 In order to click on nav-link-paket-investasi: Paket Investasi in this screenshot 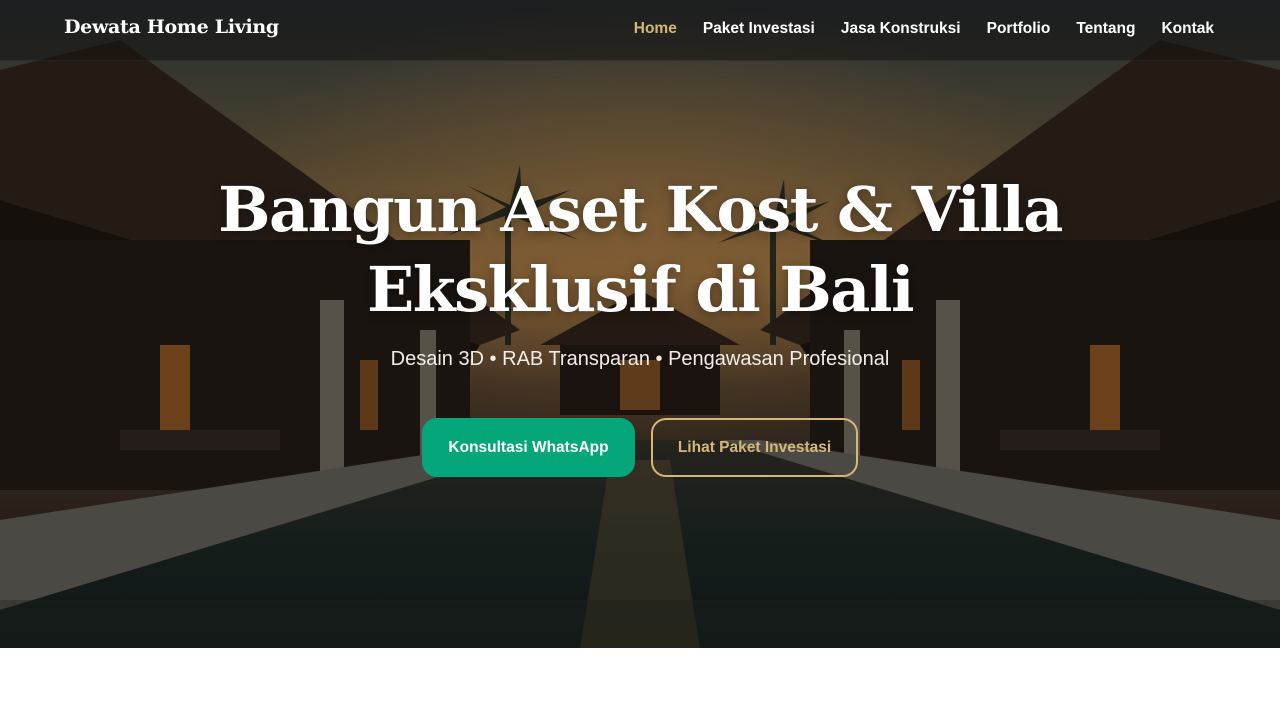, I will do `click(759, 29)`.